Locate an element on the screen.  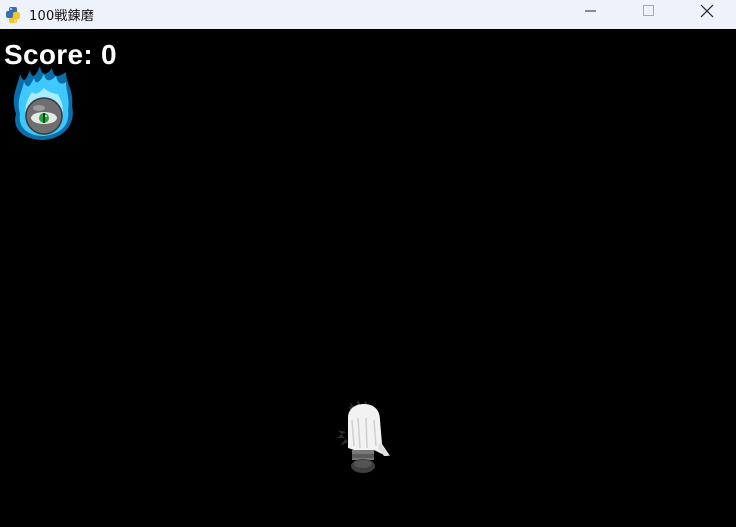
minimize-icon is located at coordinates (590, 11).